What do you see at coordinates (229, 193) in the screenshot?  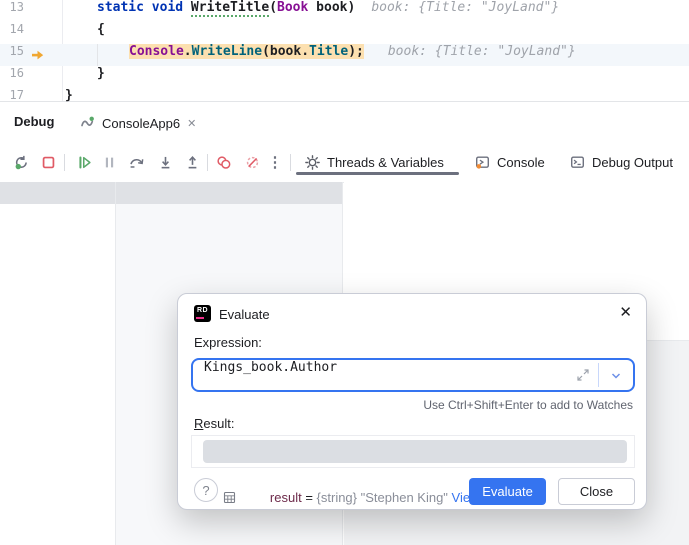 I see `frame-row: Test.WriteTitle() in ConsoleAp` at bounding box center [229, 193].